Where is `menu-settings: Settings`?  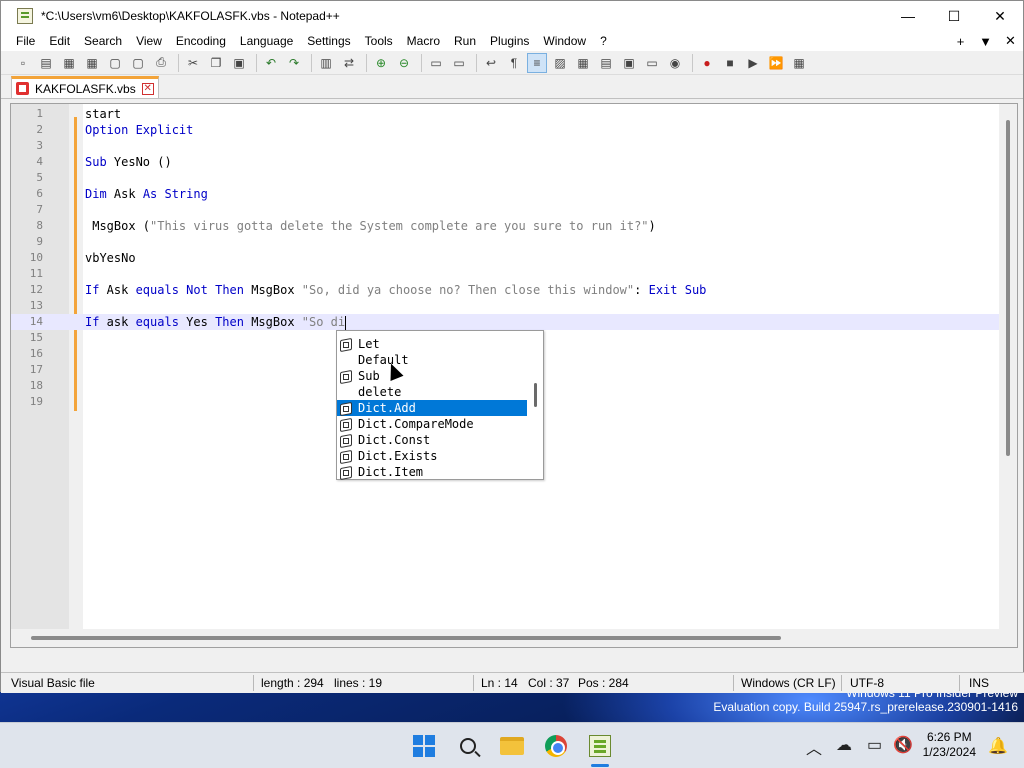
menu-settings: Settings is located at coordinates (328, 41).